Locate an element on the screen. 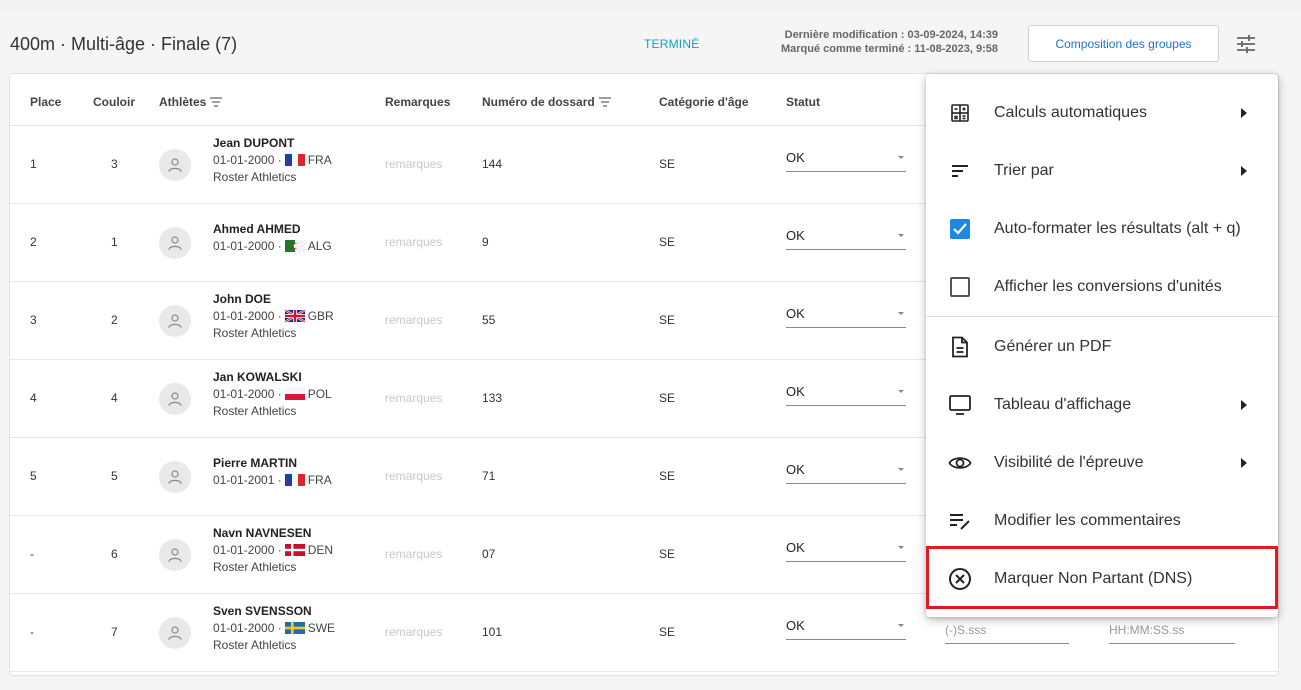 The image size is (1301, 690). bib-cell: 71 is located at coordinates (489, 476).